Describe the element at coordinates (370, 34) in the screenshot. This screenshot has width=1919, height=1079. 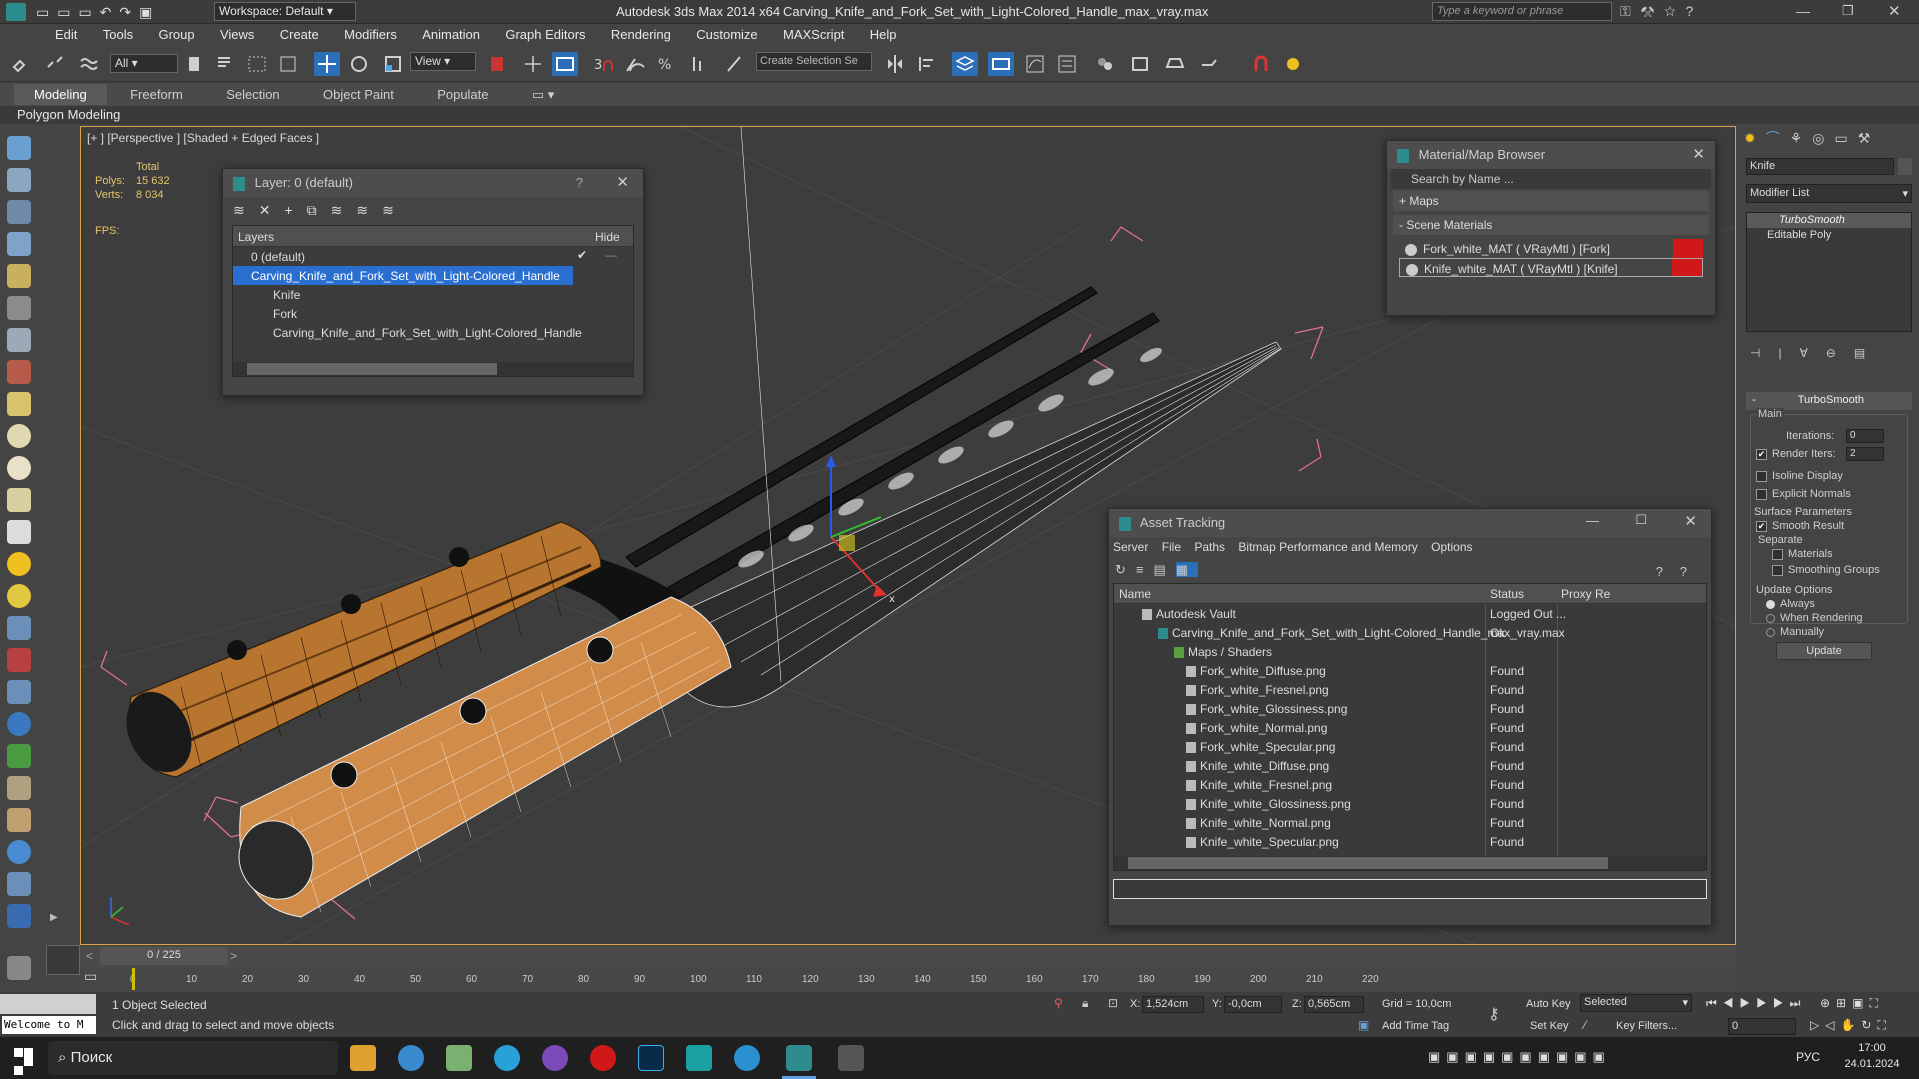
I see `menu-modifiers: Modifiers` at that location.